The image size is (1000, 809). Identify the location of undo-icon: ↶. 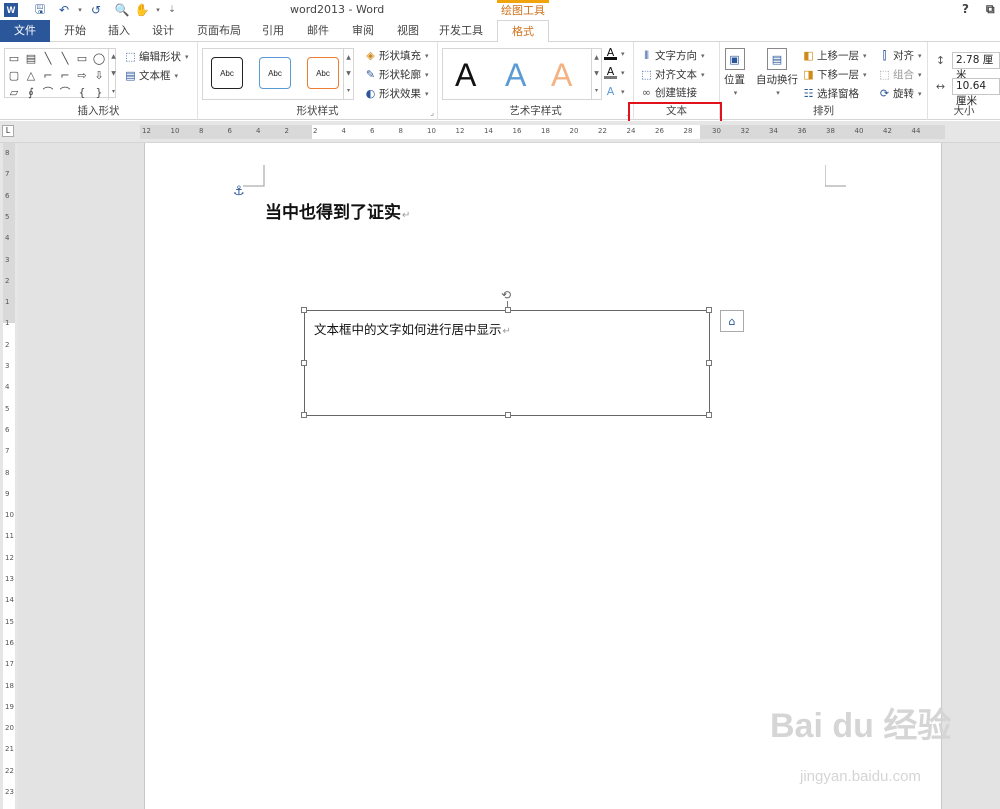
(64, 10).